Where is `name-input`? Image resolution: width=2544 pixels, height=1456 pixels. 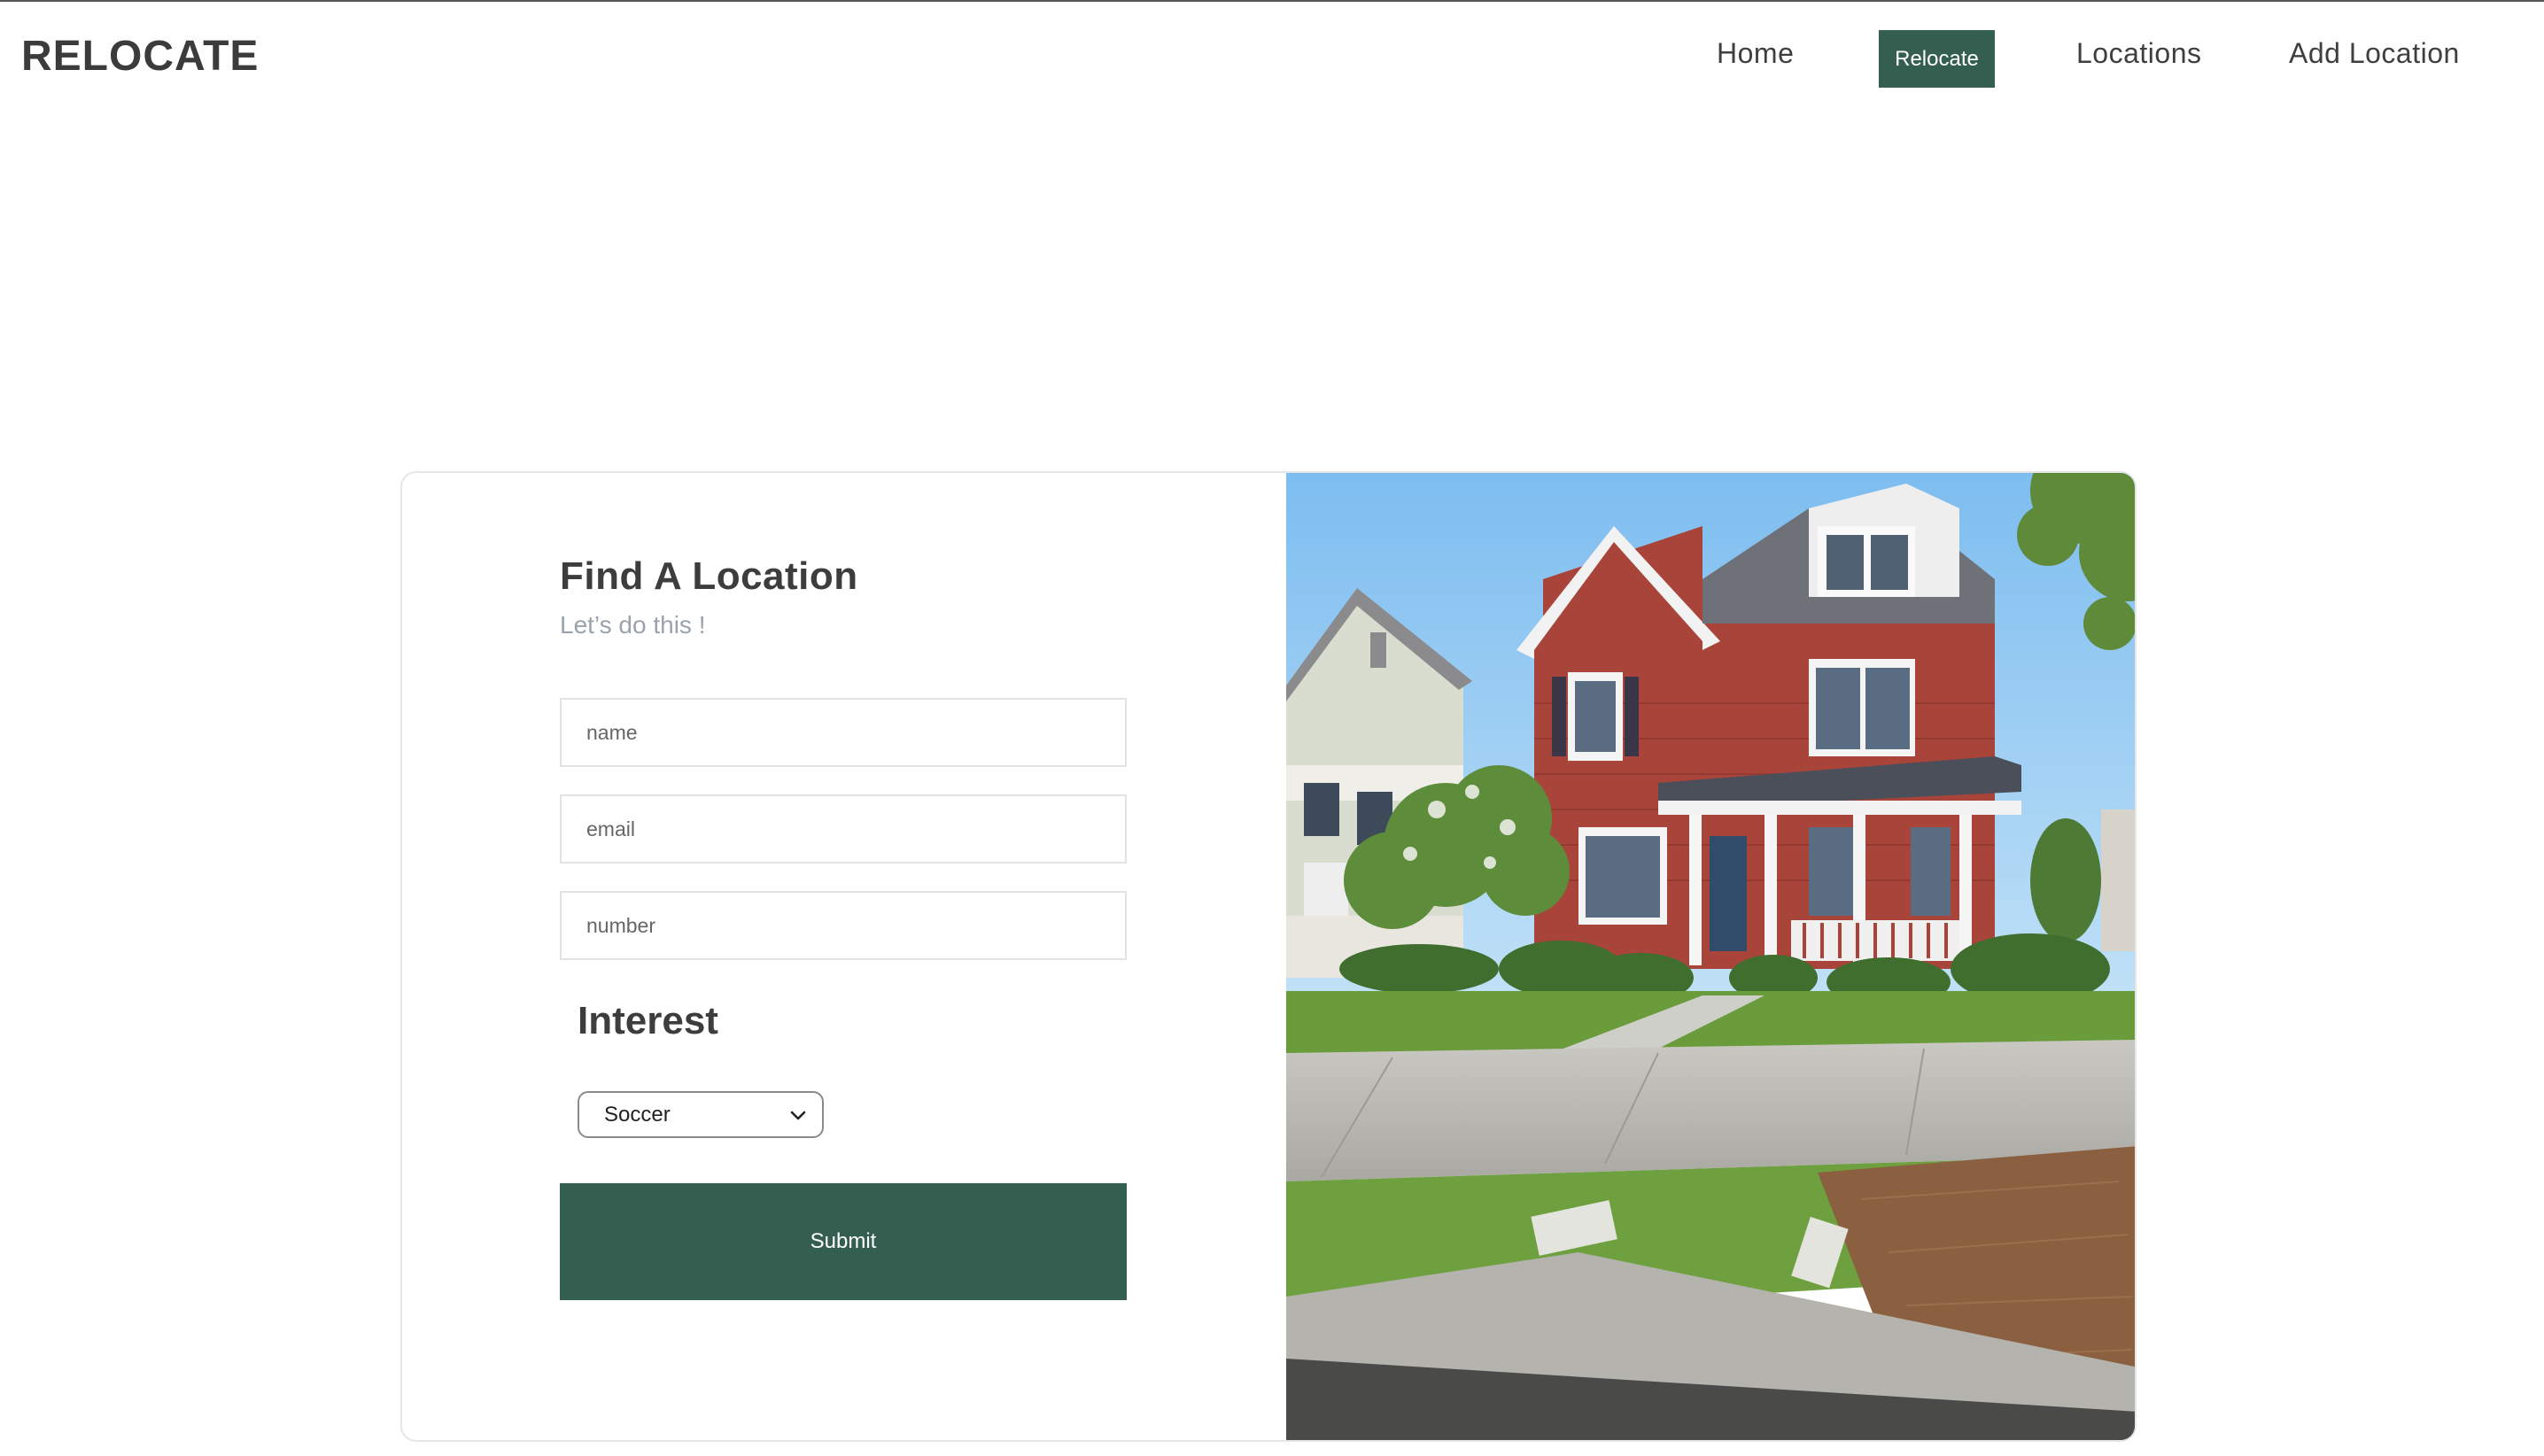
name-input is located at coordinates (843, 732).